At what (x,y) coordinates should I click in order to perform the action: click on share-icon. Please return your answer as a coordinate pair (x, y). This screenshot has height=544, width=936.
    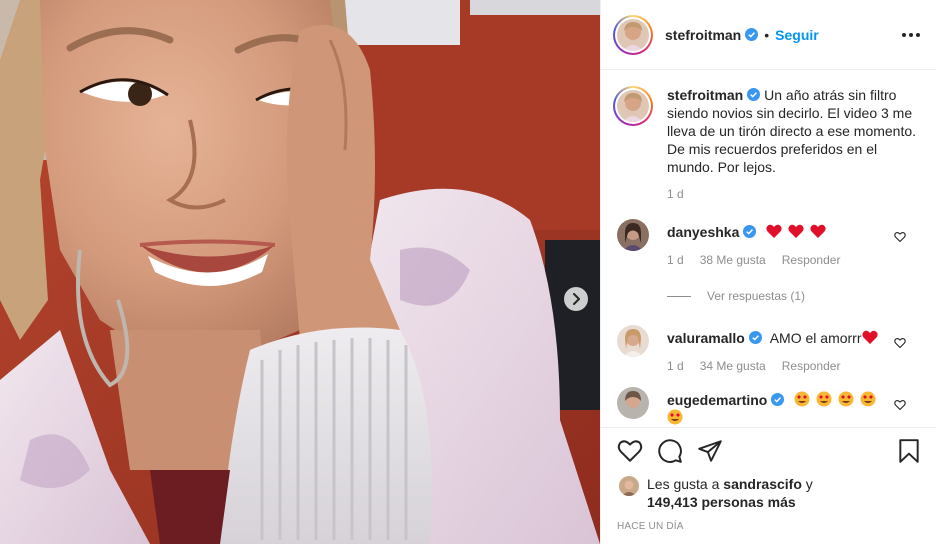
    Looking at the image, I should click on (710, 451).